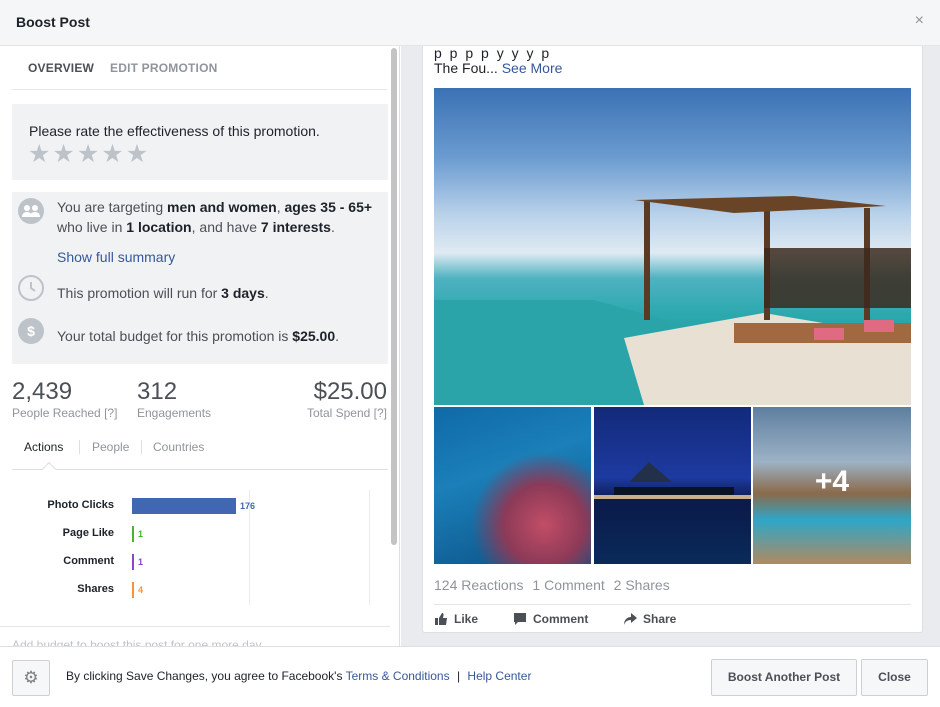 Image resolution: width=940 pixels, height=707 pixels. Describe the element at coordinates (894, 677) in the screenshot. I see `close-button: Close` at that location.